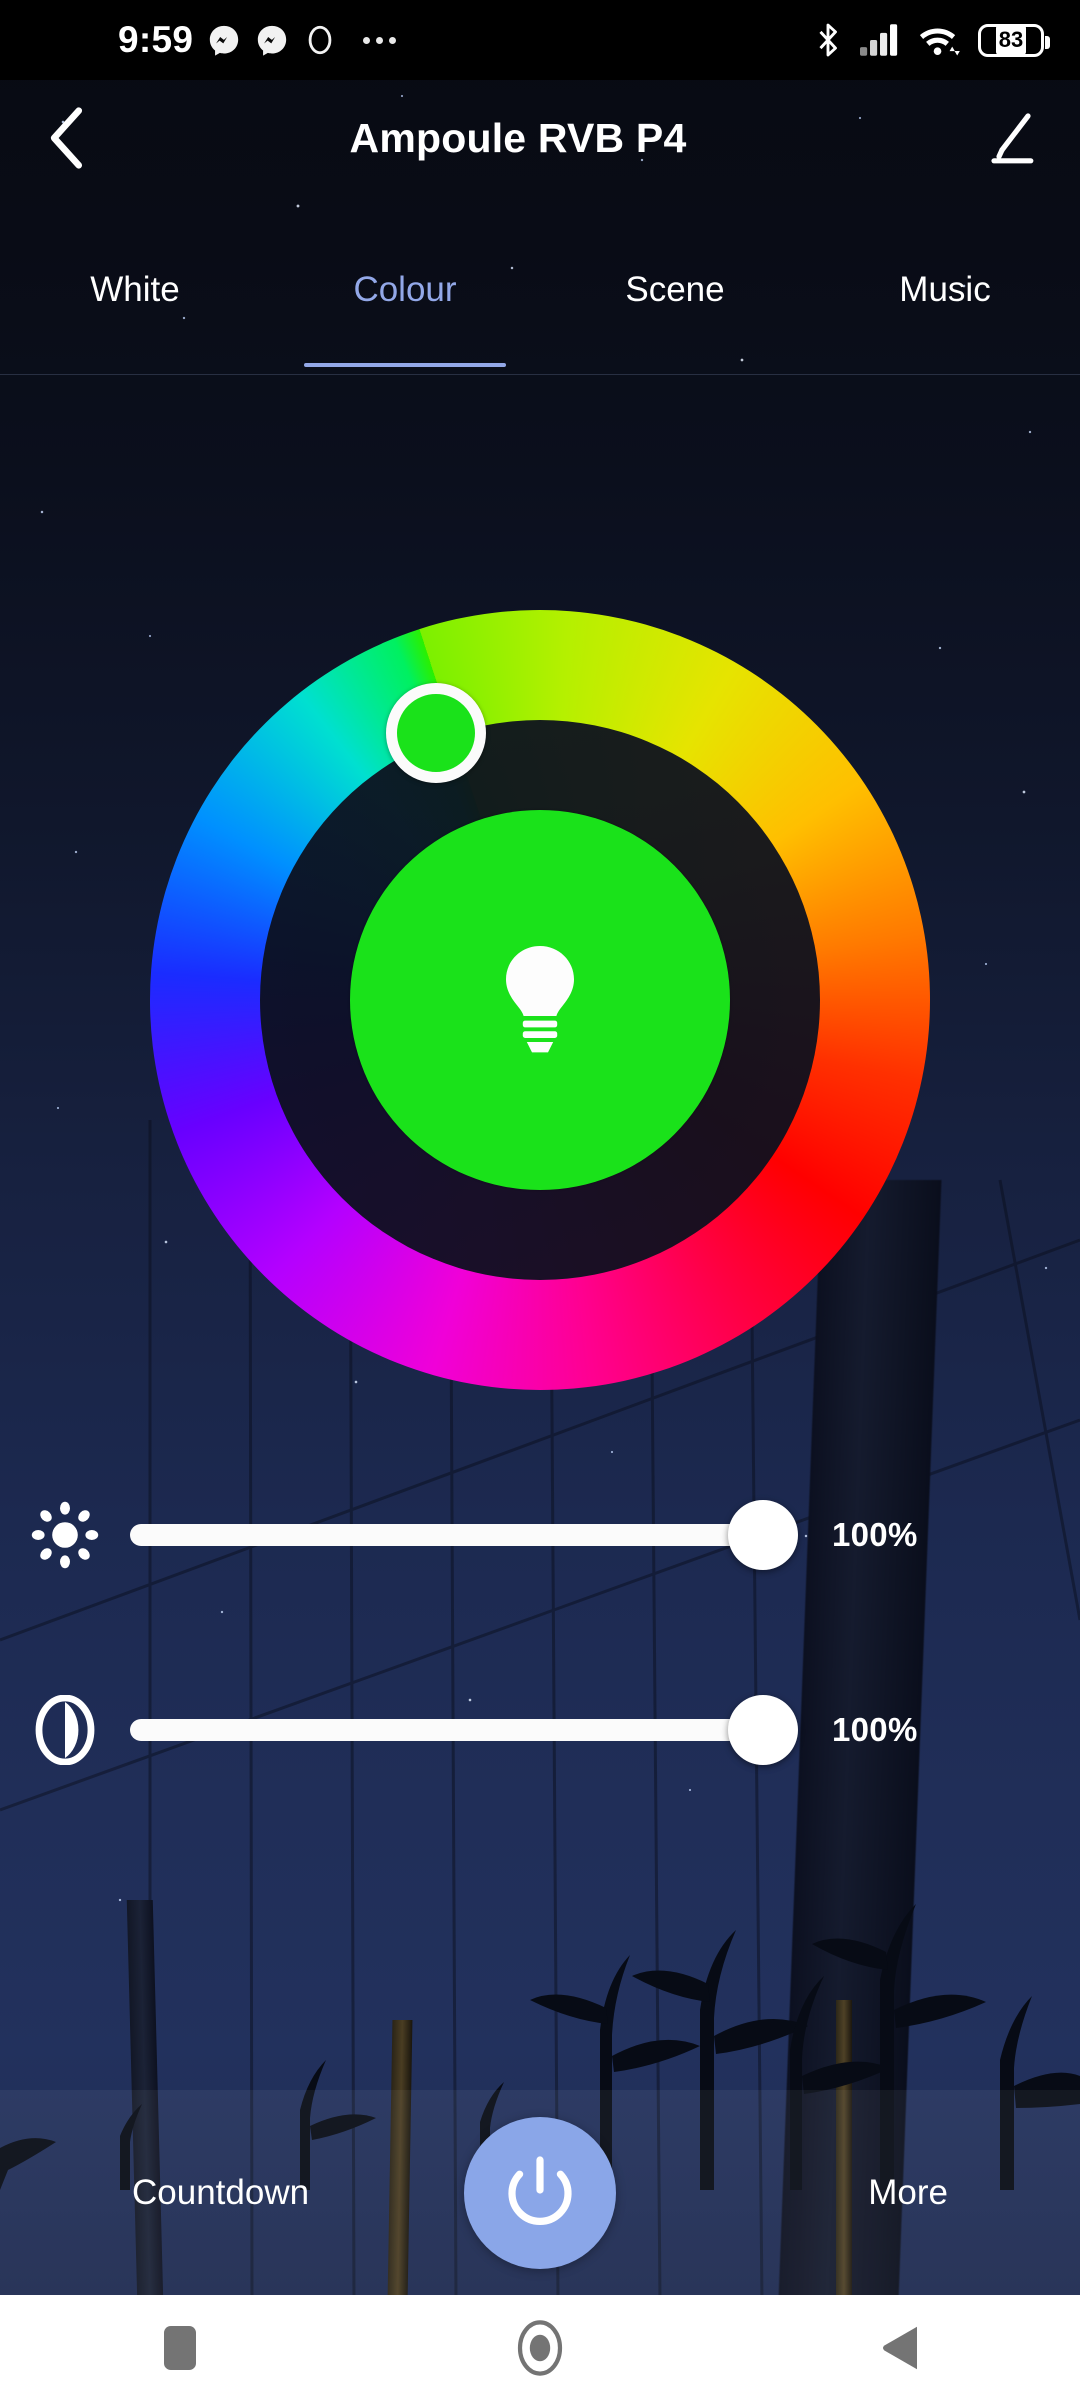 The image size is (1080, 2400). I want to click on power-icon, so click(540, 2190).